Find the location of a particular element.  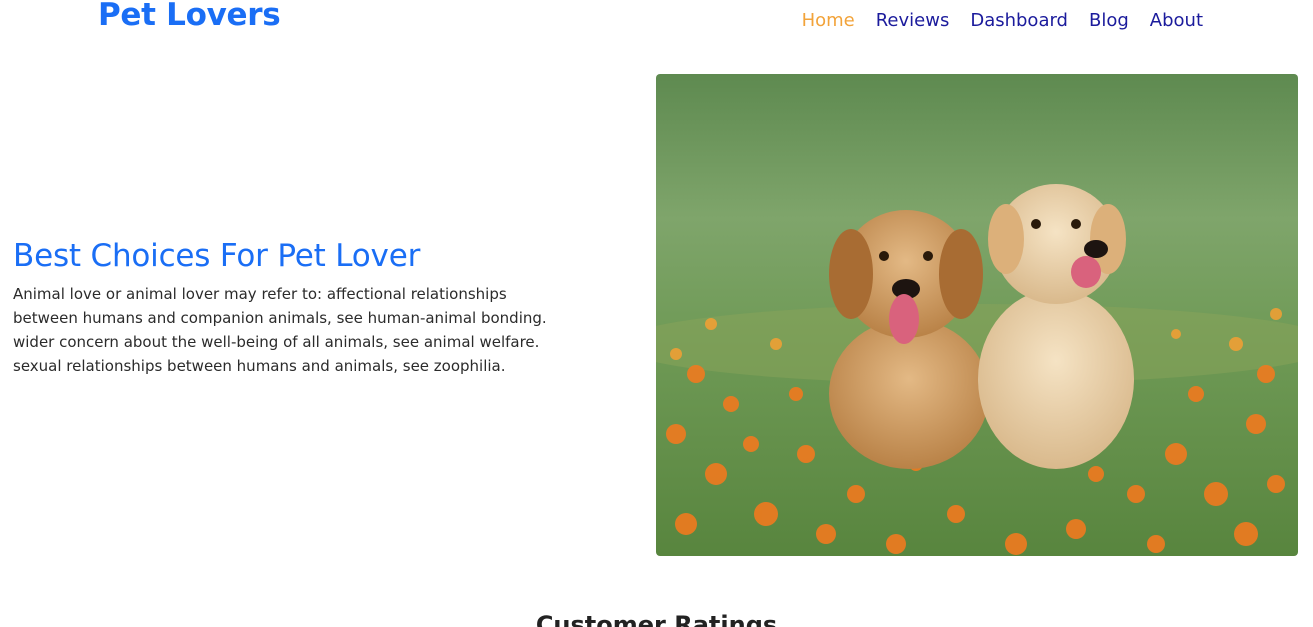

customer-ratings-title: Customer Ratings is located at coordinates (656, 619).